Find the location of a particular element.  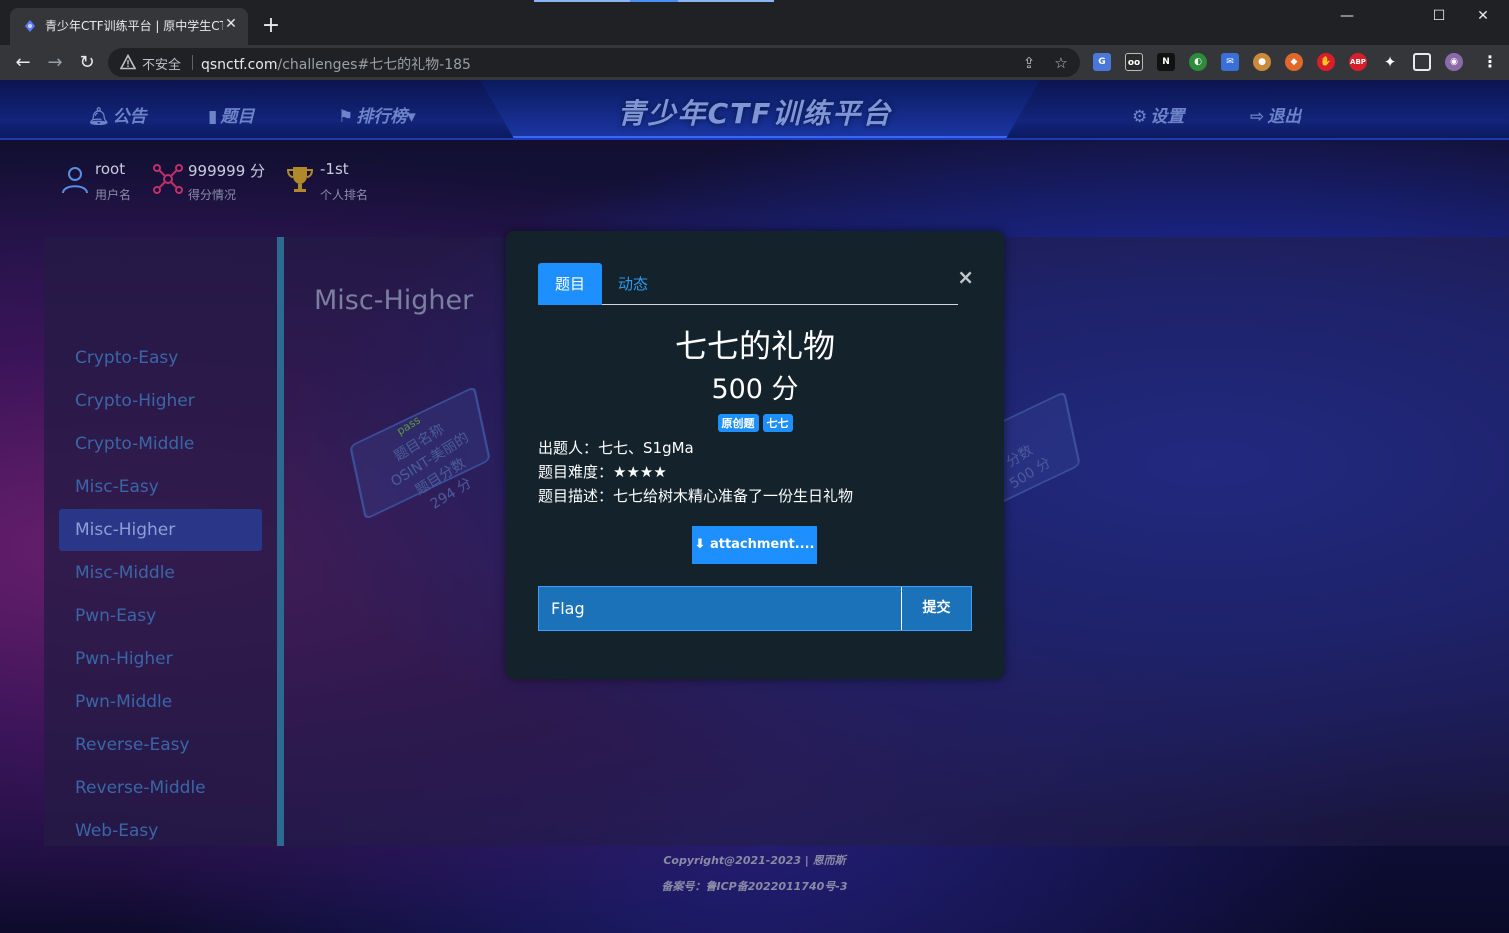

challenge-author: 出题人：七七、S1gMa is located at coordinates (616, 448).